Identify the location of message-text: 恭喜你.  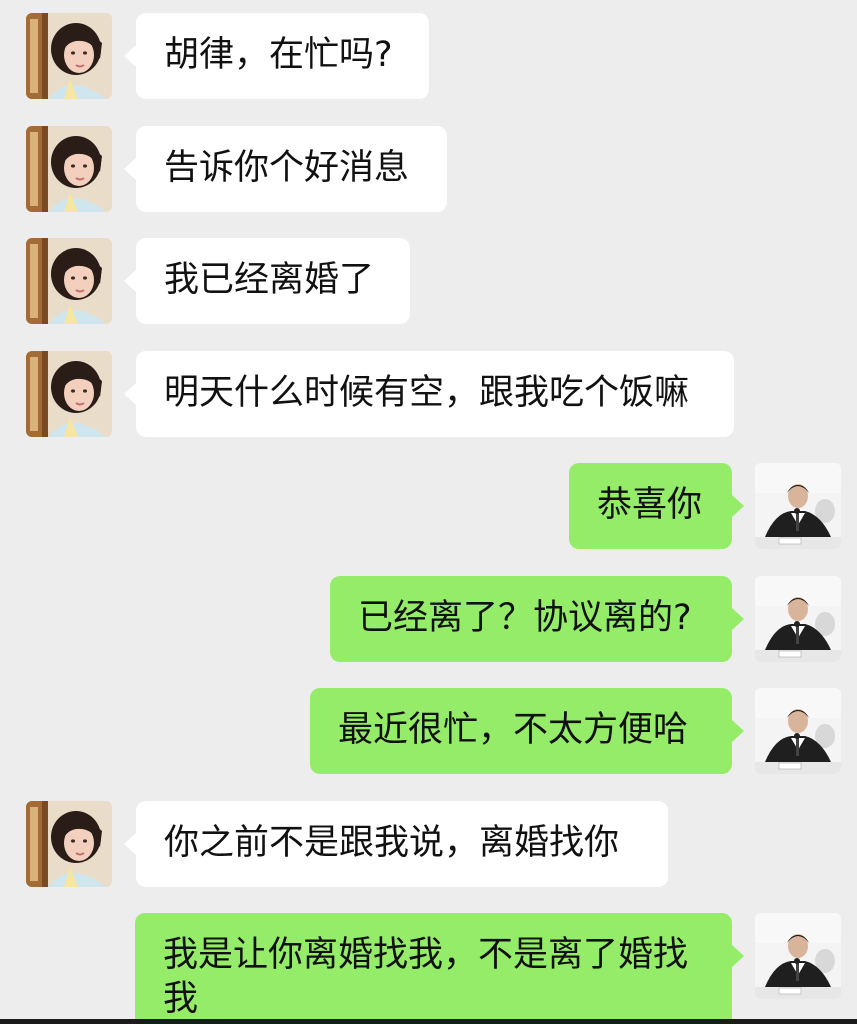
(650, 505).